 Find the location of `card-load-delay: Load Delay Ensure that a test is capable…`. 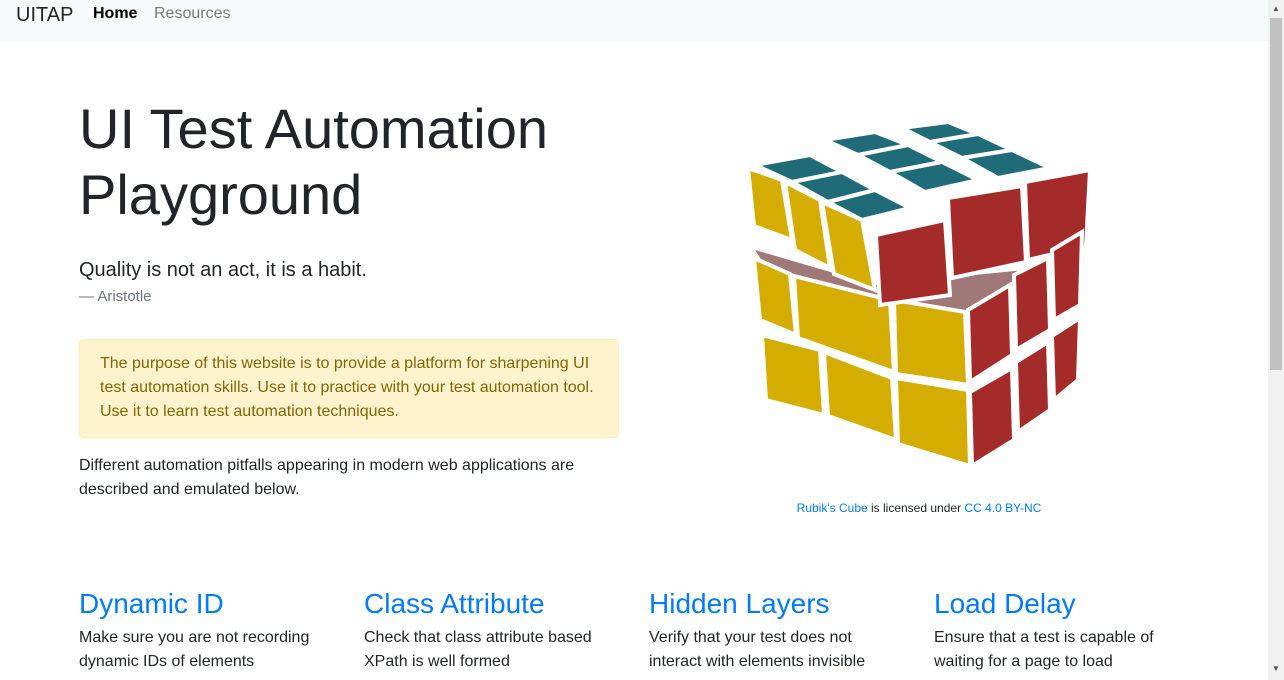

card-load-delay: Load Delay Ensure that a test is capable… is located at coordinates (1059, 630).